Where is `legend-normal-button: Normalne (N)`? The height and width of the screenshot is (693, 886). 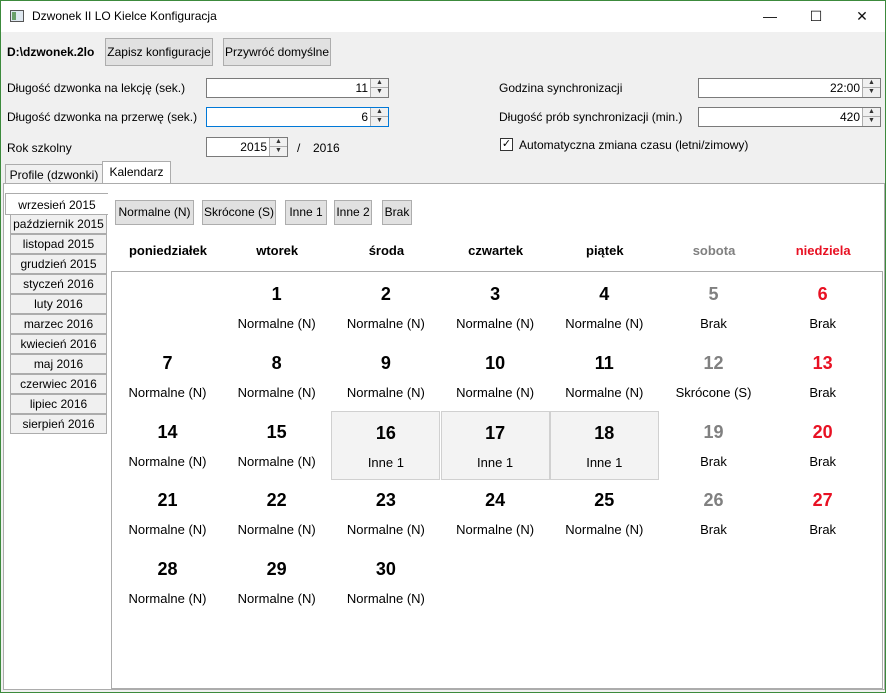
legend-normal-button: Normalne (N) is located at coordinates (154, 212).